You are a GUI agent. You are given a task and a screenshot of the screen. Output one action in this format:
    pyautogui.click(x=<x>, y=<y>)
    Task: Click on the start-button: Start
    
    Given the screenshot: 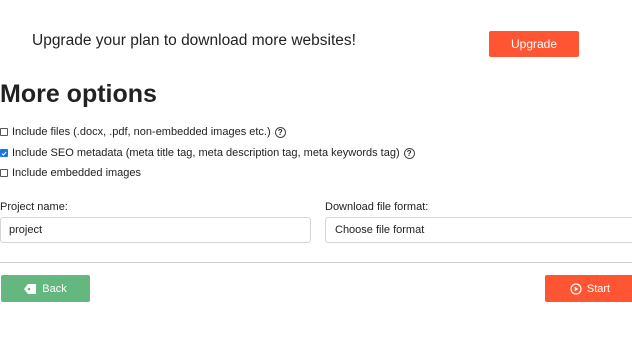 What is the action you would take?
    pyautogui.click(x=588, y=288)
    